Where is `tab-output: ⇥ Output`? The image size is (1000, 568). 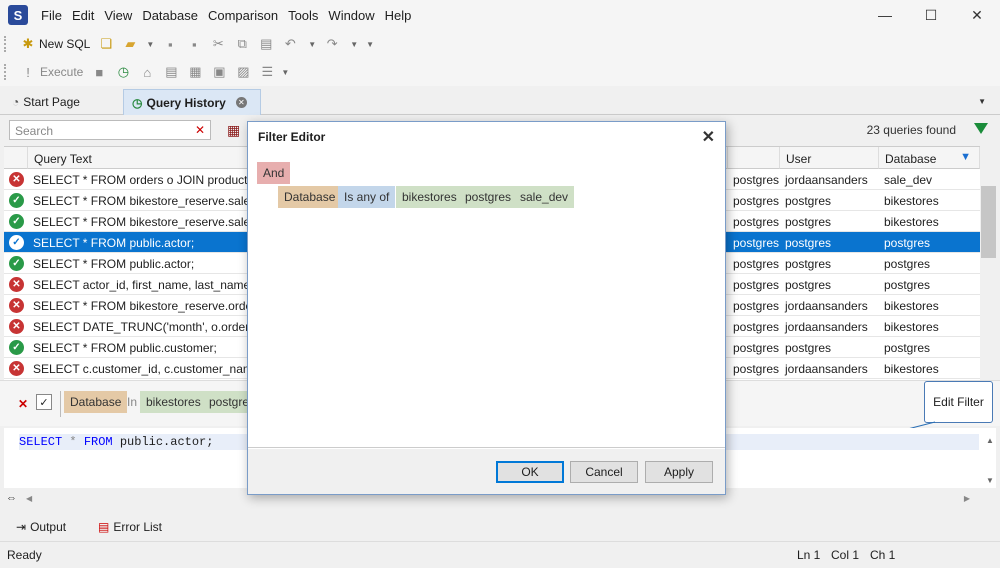
tab-output: ⇥ Output is located at coordinates (41, 527).